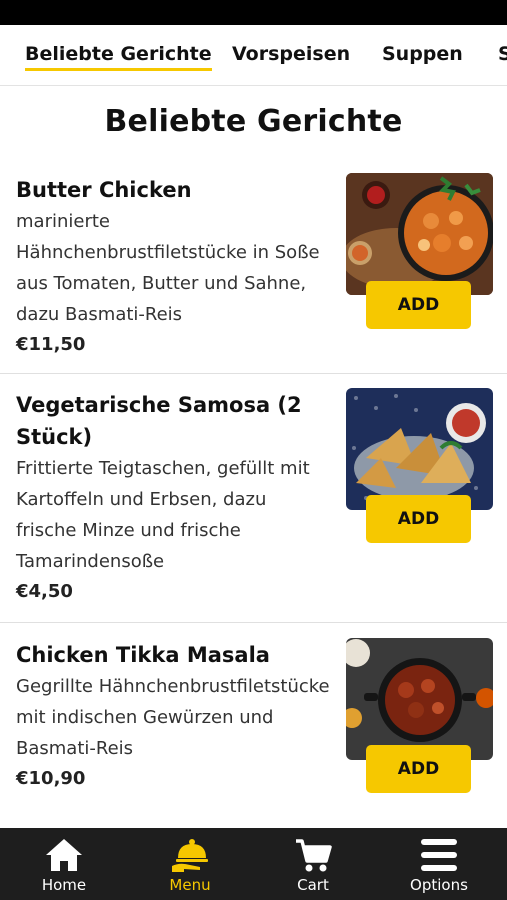  I want to click on nav-label: Home, so click(64, 885).